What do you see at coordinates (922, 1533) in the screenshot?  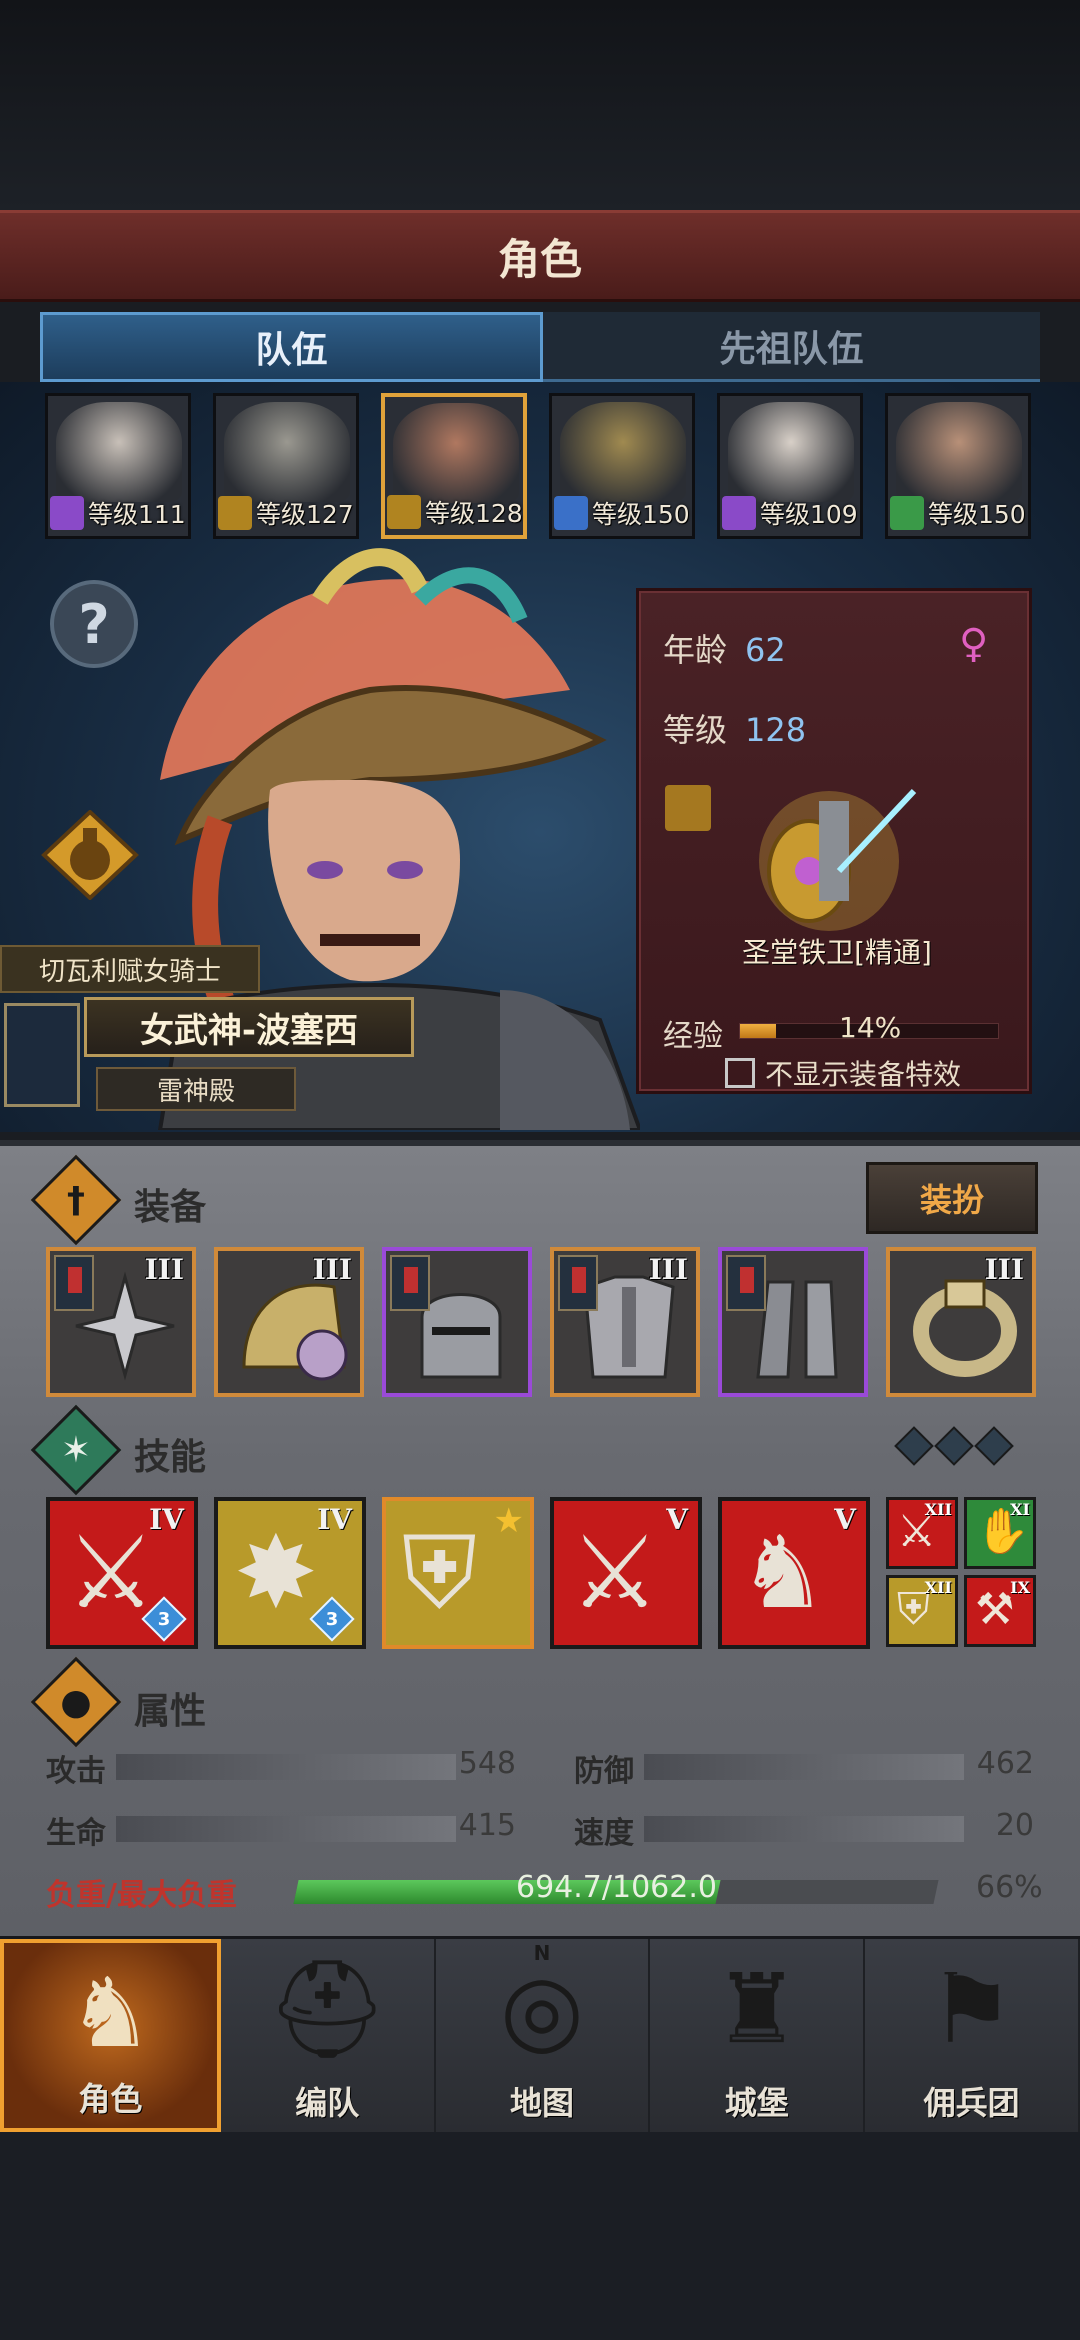 I see `passive-skill-slot: ⚔ XII` at bounding box center [922, 1533].